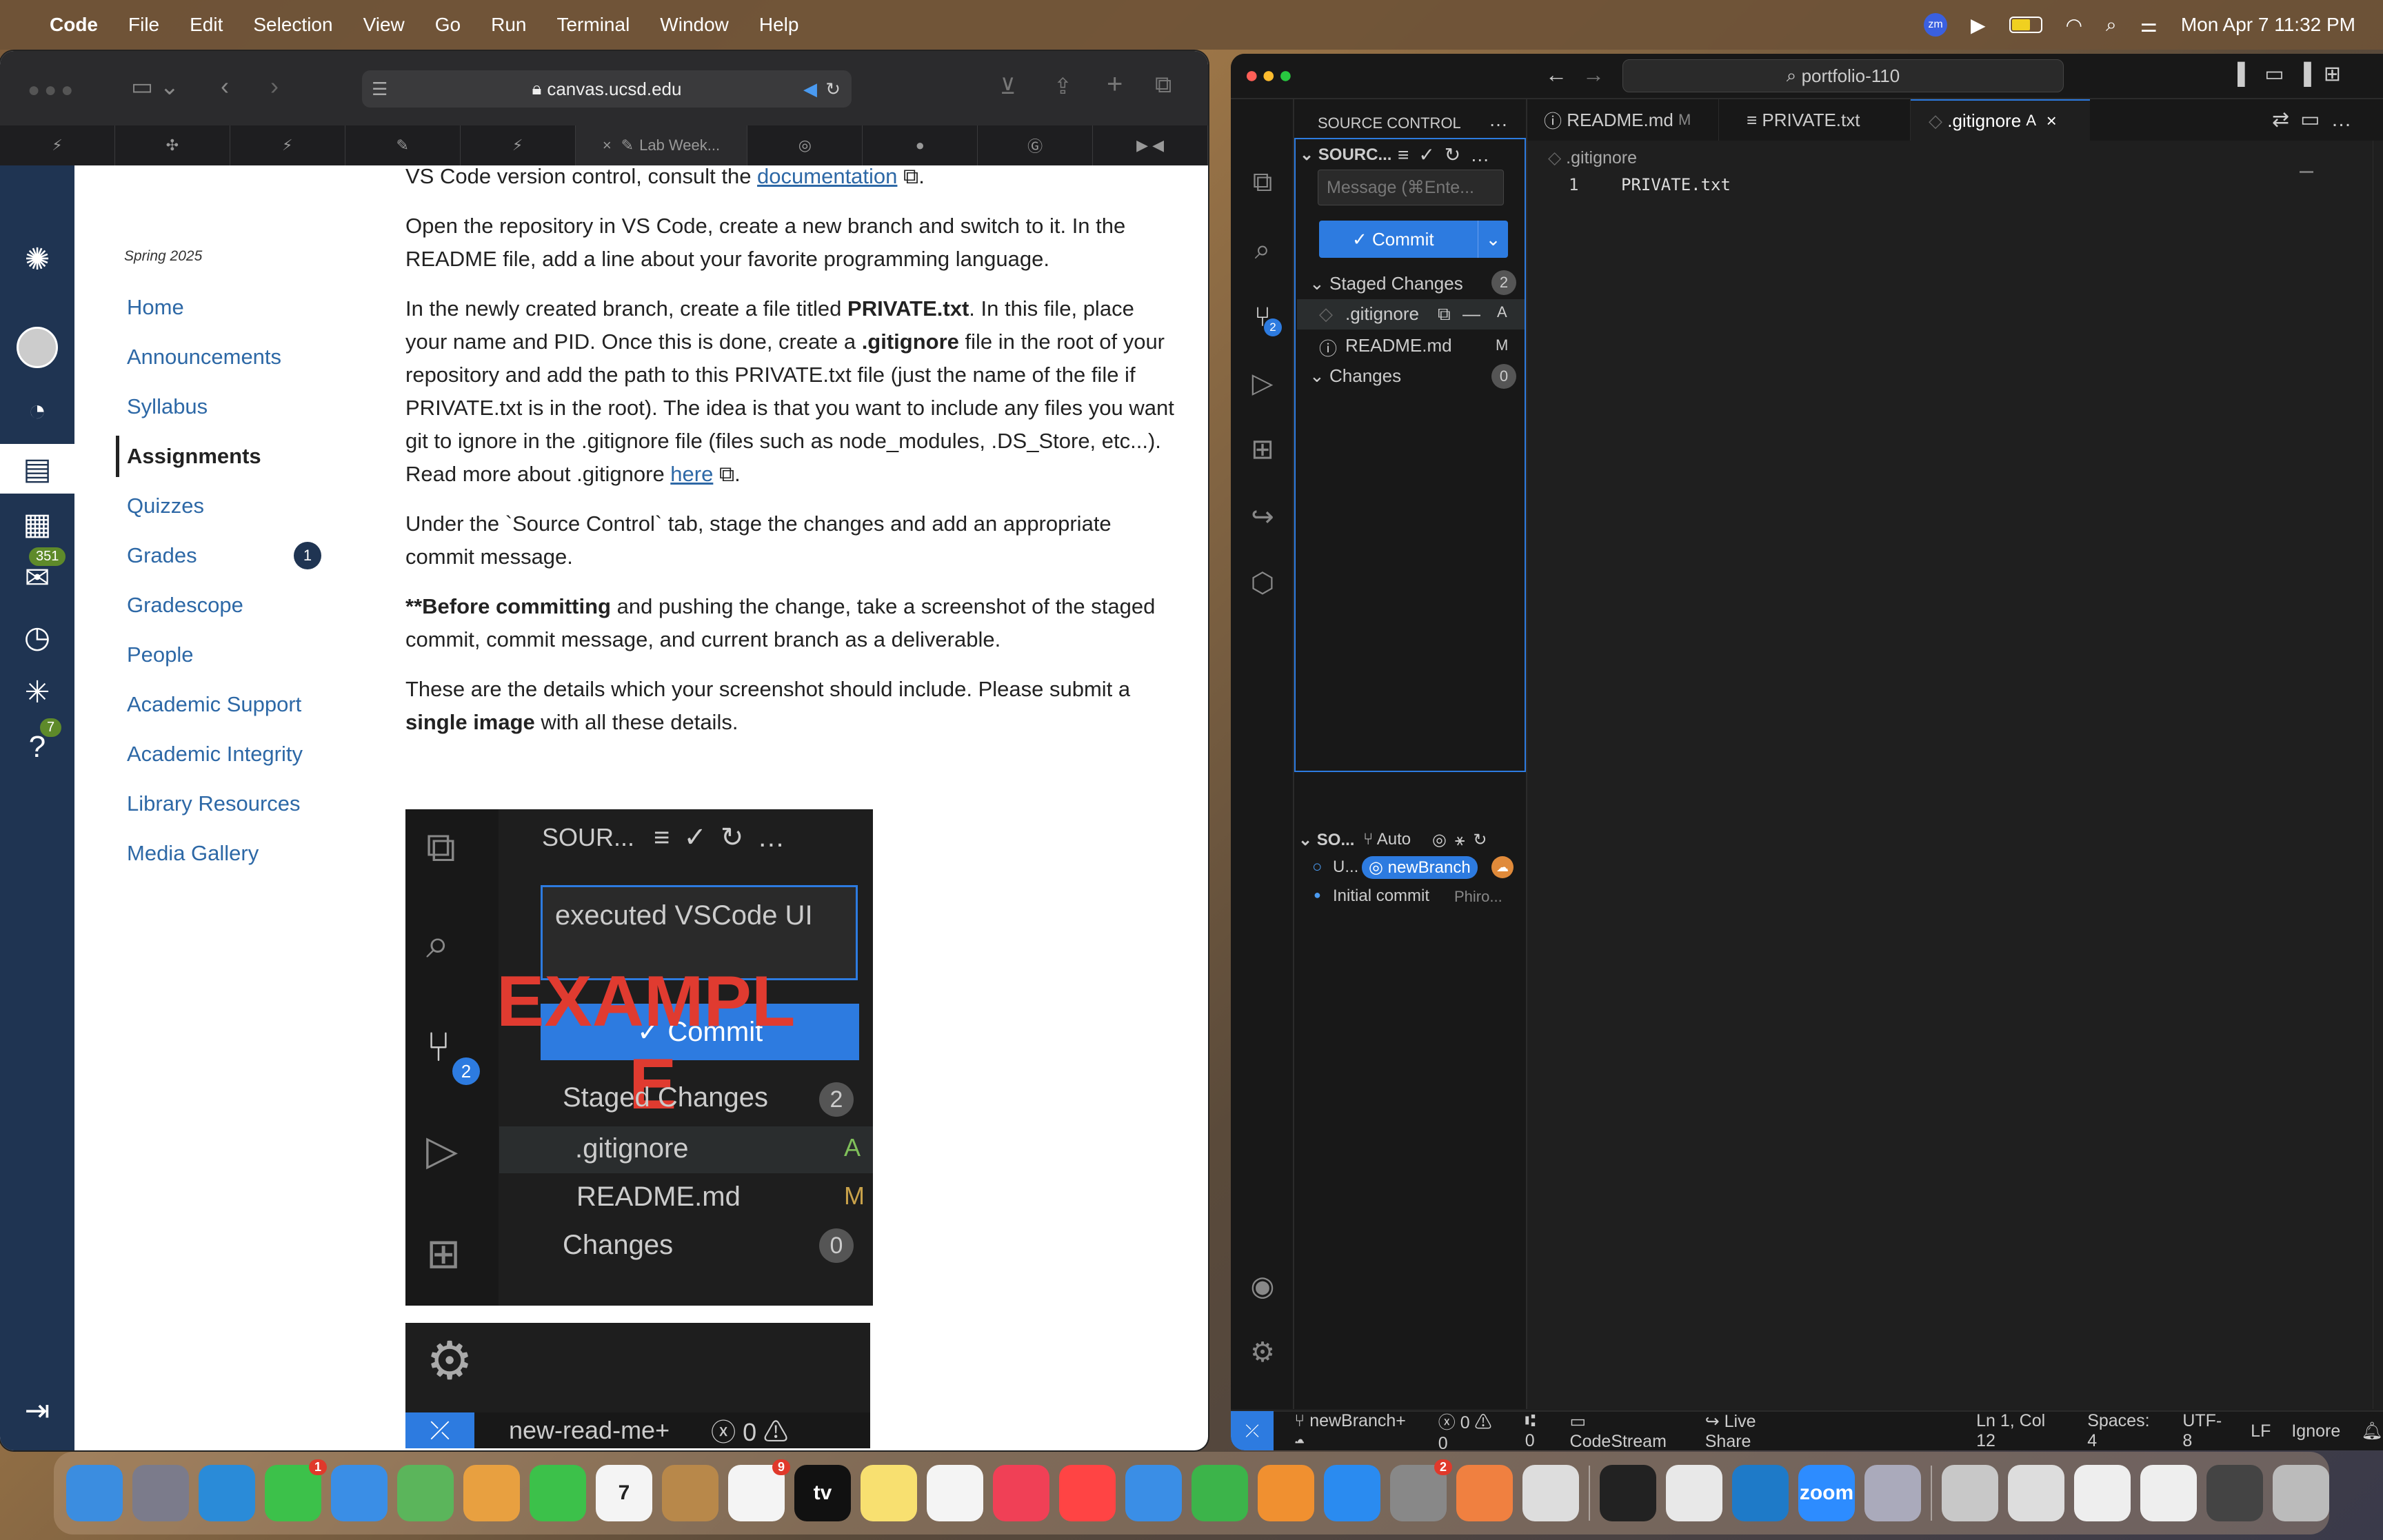 This screenshot has width=2383, height=1540. Describe the element at coordinates (2000, 120) in the screenshot. I see `tab-gitignore: ◇ .gitignore A ×` at that location.